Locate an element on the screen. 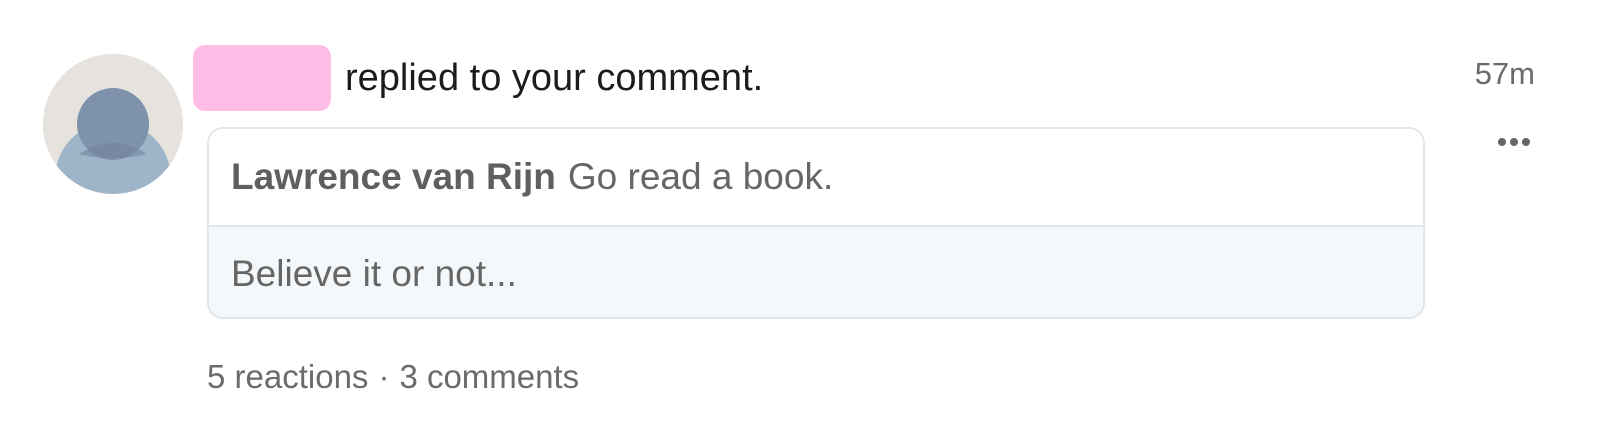  default-user-avatar-icon is located at coordinates (113, 124).